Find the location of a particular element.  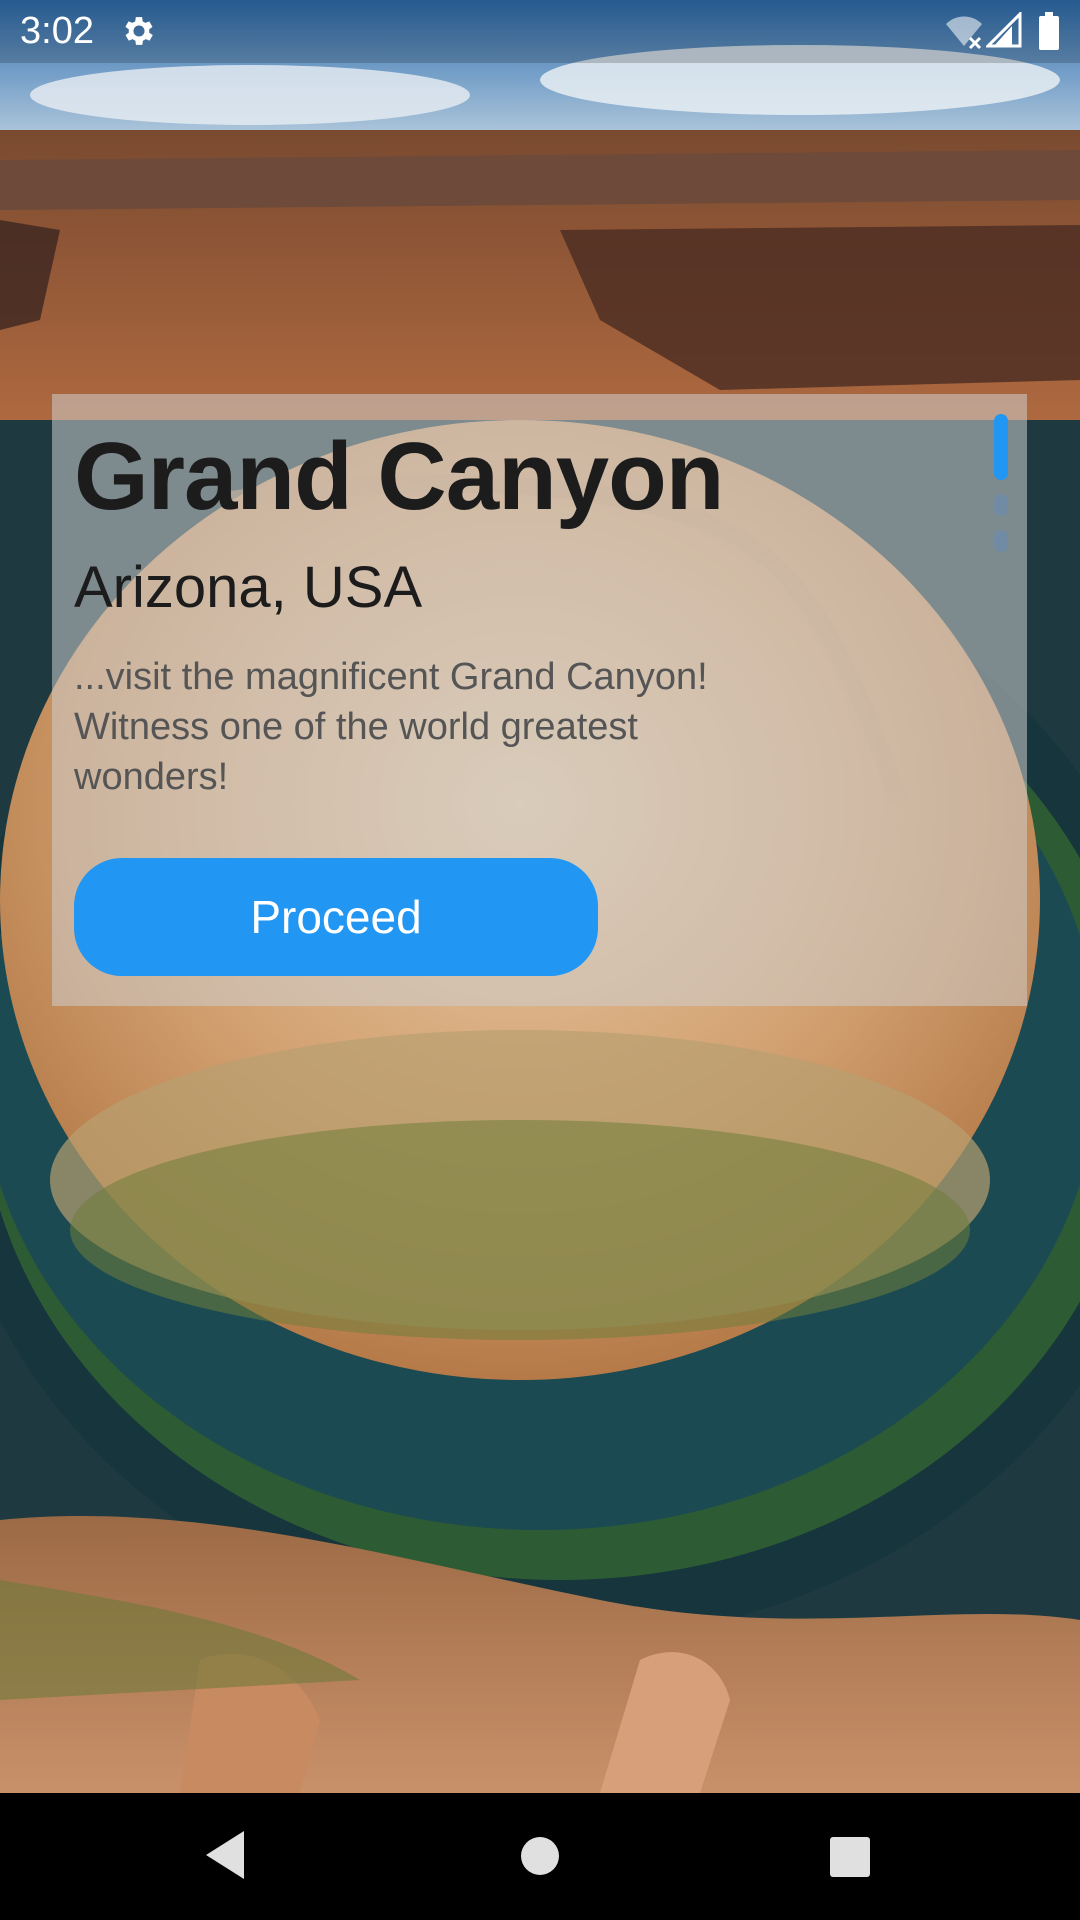

navigation-bar is located at coordinates (540, 1856).